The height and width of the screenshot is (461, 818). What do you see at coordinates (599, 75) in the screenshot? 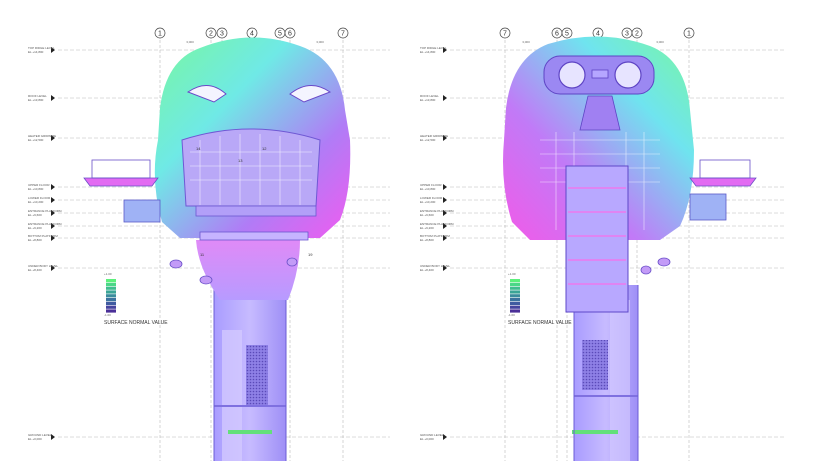
I see `goggle-frame` at bounding box center [599, 75].